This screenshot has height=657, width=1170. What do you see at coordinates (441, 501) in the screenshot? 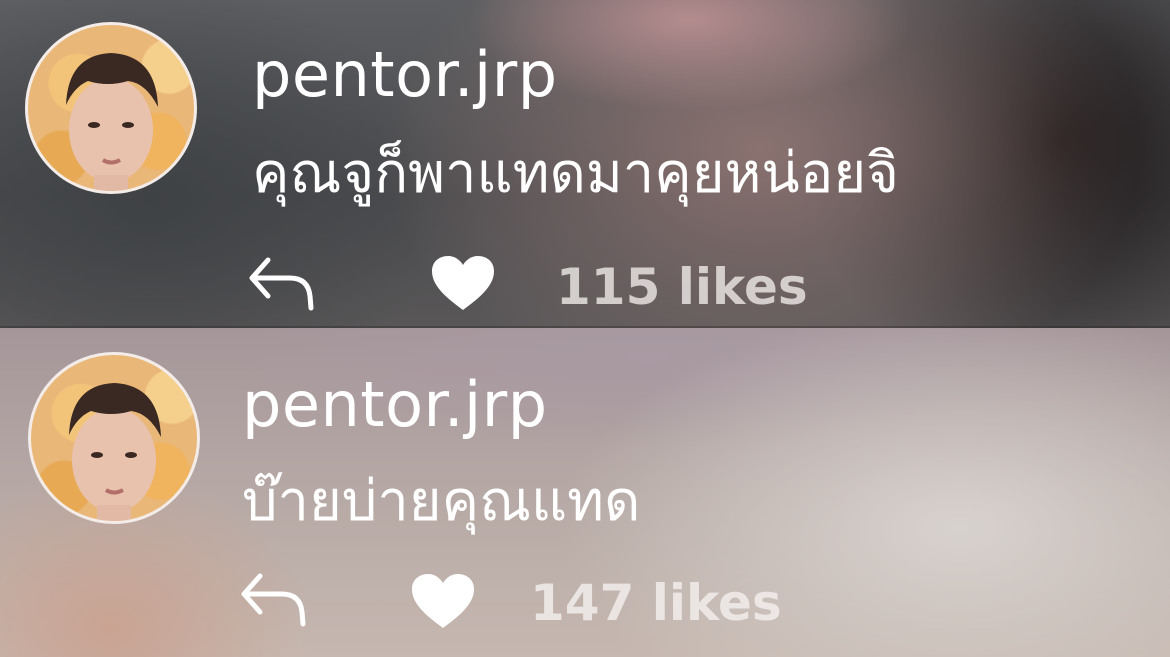
I see `comment-text: บ๊ายบ่ายคุณแทด` at bounding box center [441, 501].